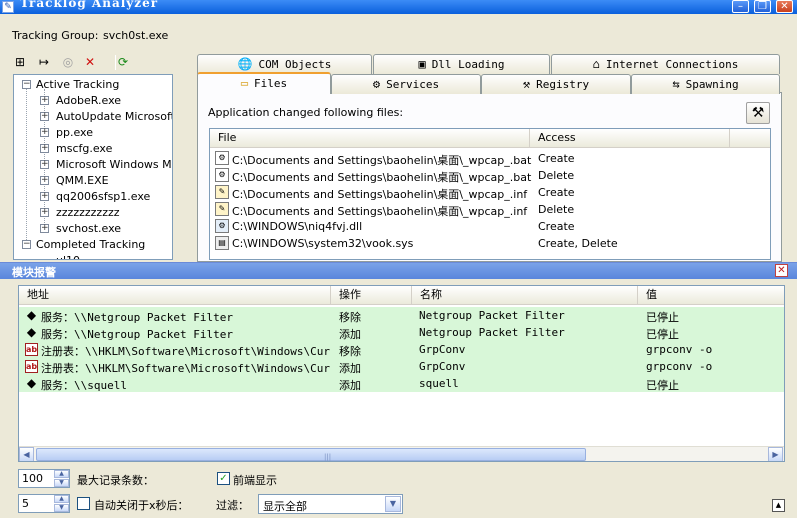 Image resolution: width=797 pixels, height=518 pixels. Describe the element at coordinates (778, 505) in the screenshot. I see `collapse-panel-icon: ▲` at that location.